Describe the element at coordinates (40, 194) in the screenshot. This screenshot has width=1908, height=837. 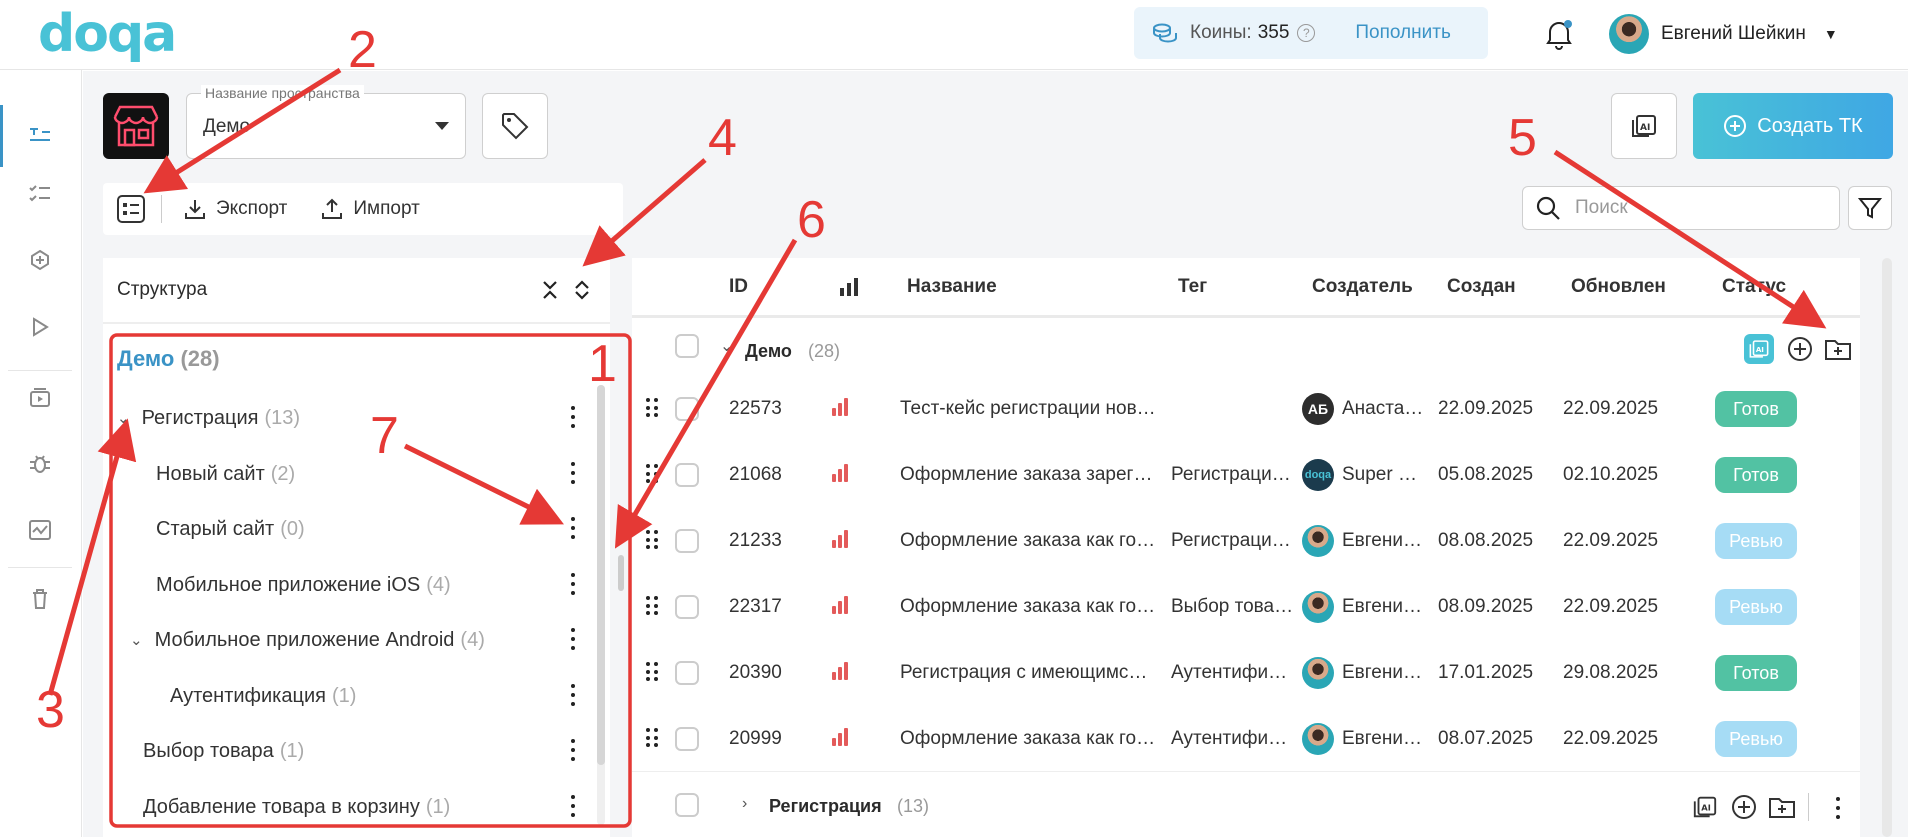
I see `checklist-icon` at that location.